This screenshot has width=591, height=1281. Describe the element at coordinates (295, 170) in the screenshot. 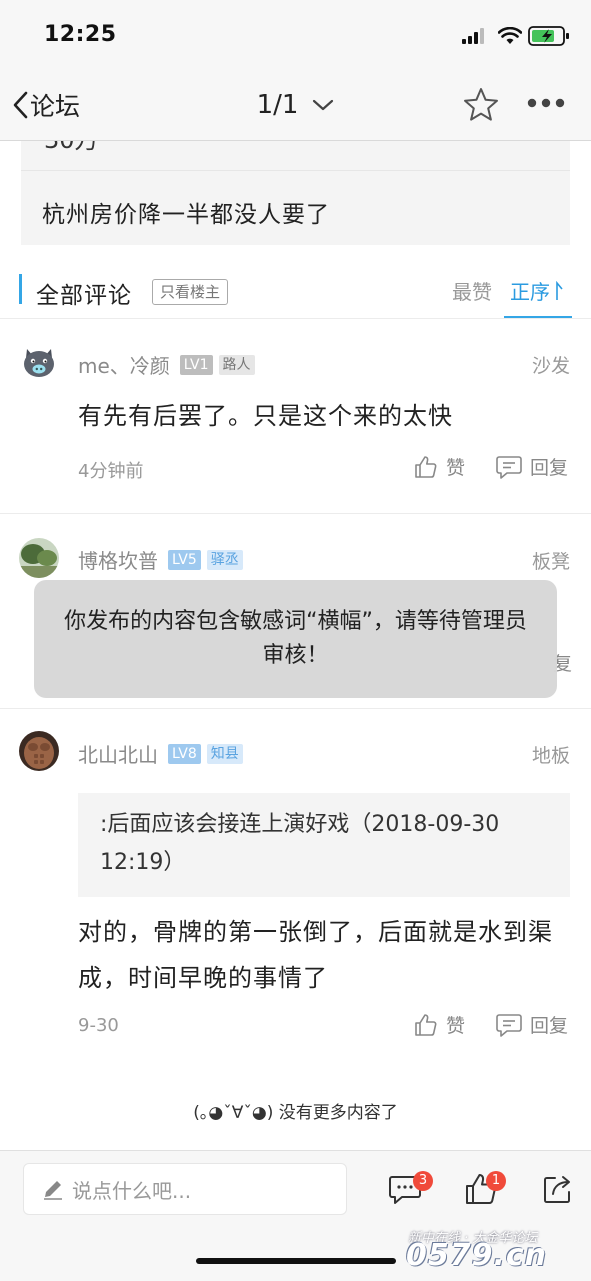

I see `post-divider` at that location.